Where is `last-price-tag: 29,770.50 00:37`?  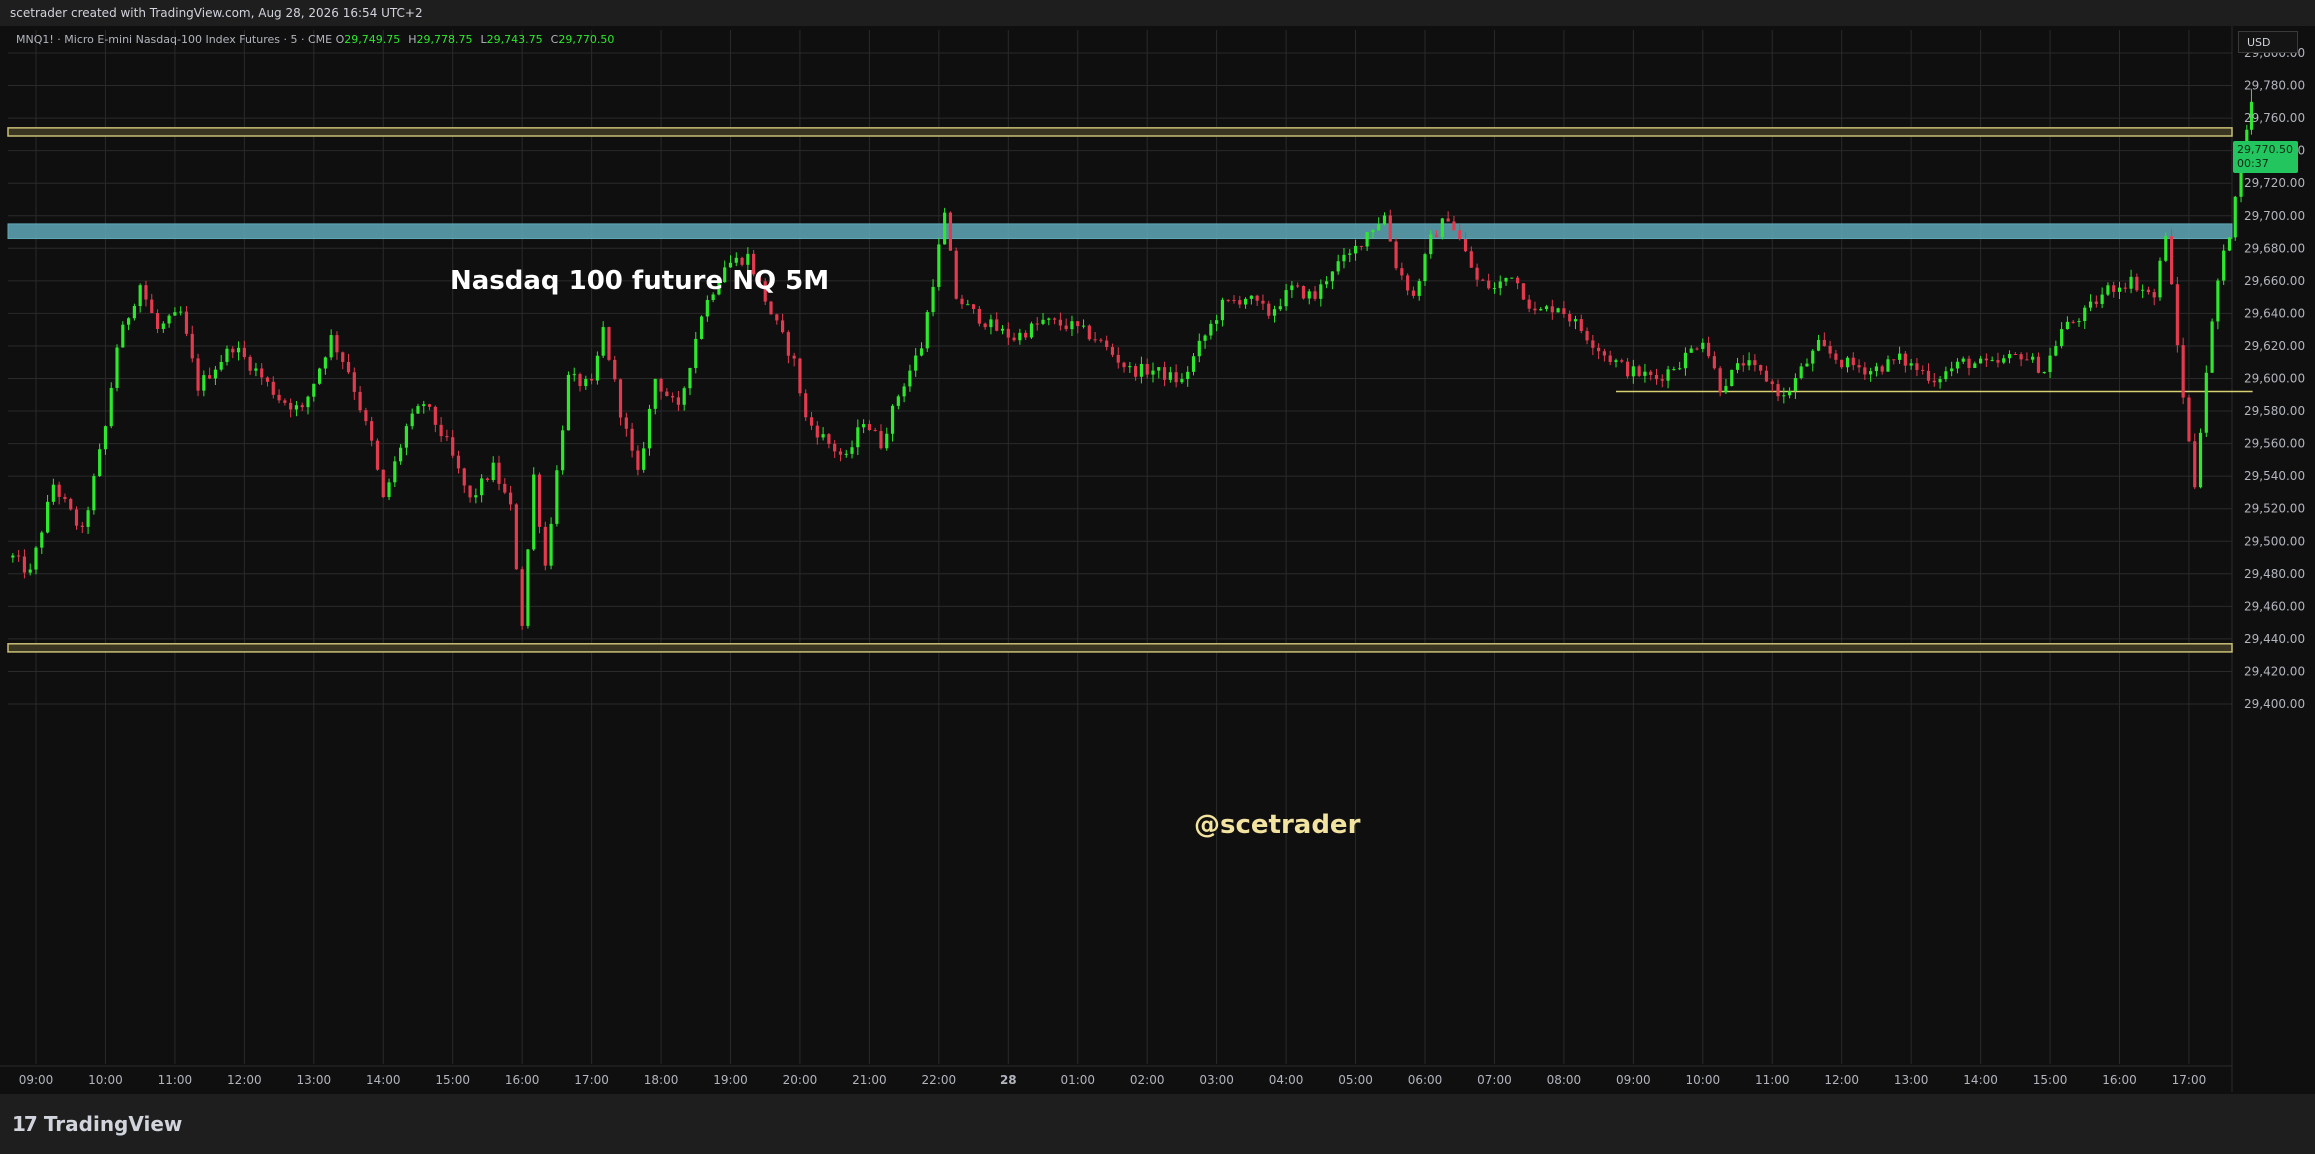
last-price-tag: 29,770.50 00:37 is located at coordinates (2265, 157).